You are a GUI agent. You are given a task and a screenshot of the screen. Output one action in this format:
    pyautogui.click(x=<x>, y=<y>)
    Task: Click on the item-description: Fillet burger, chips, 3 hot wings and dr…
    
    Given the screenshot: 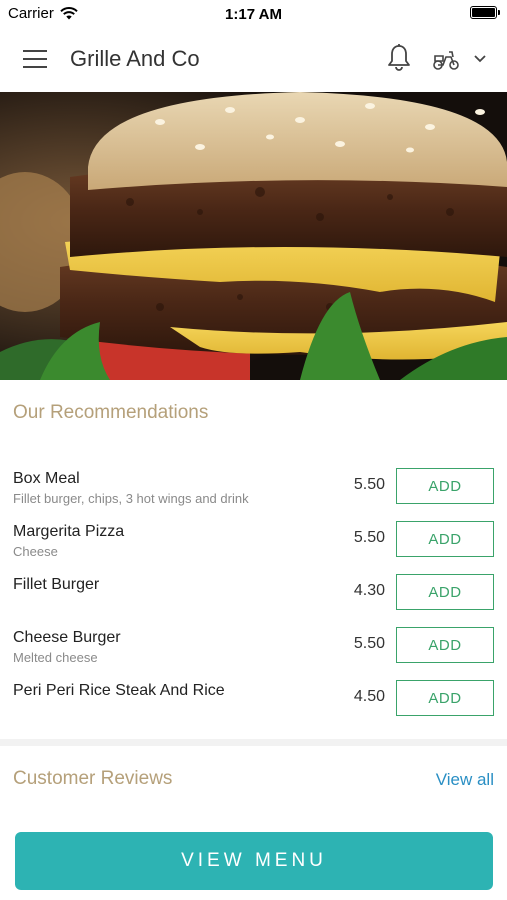 What is the action you would take?
    pyautogui.click(x=131, y=498)
    